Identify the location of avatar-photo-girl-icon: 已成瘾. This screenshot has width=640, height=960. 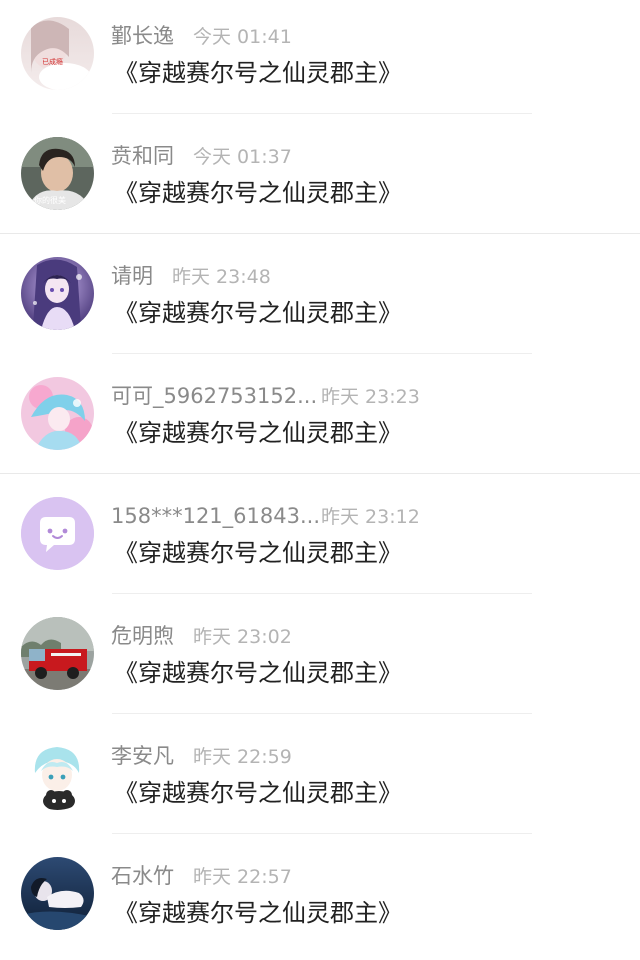
(57, 53).